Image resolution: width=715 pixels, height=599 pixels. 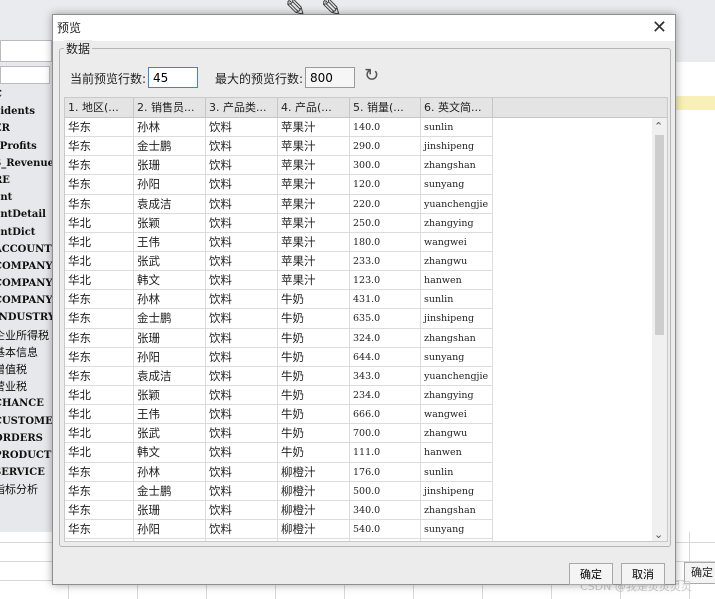 What do you see at coordinates (78, 48) in the screenshot?
I see `group-title: 数据` at bounding box center [78, 48].